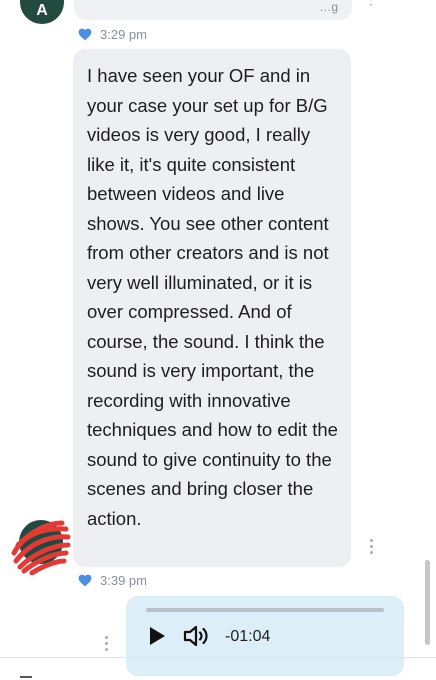 The height and width of the screenshot is (680, 436). What do you see at coordinates (427, 602) in the screenshot?
I see `scrollbar` at bounding box center [427, 602].